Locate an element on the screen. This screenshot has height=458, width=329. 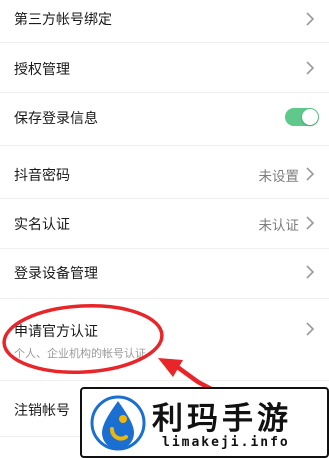
settings-item-label: 注销帐号 is located at coordinates (42, 411).